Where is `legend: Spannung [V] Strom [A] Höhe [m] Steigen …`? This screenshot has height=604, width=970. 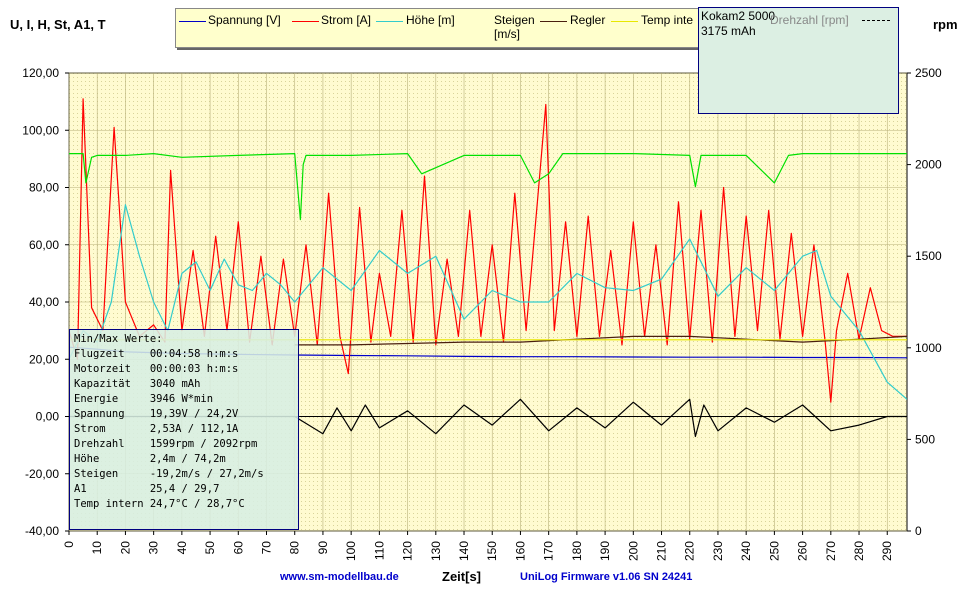 legend: Spannung [V] Strom [A] Höhe [m] Steigen … is located at coordinates (442, 28).